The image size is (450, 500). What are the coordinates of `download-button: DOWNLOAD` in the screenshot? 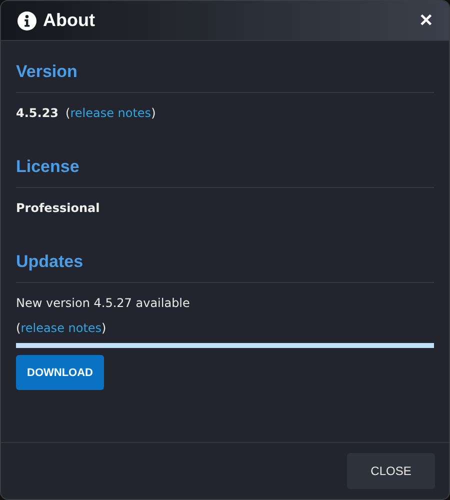 It's located at (60, 372).